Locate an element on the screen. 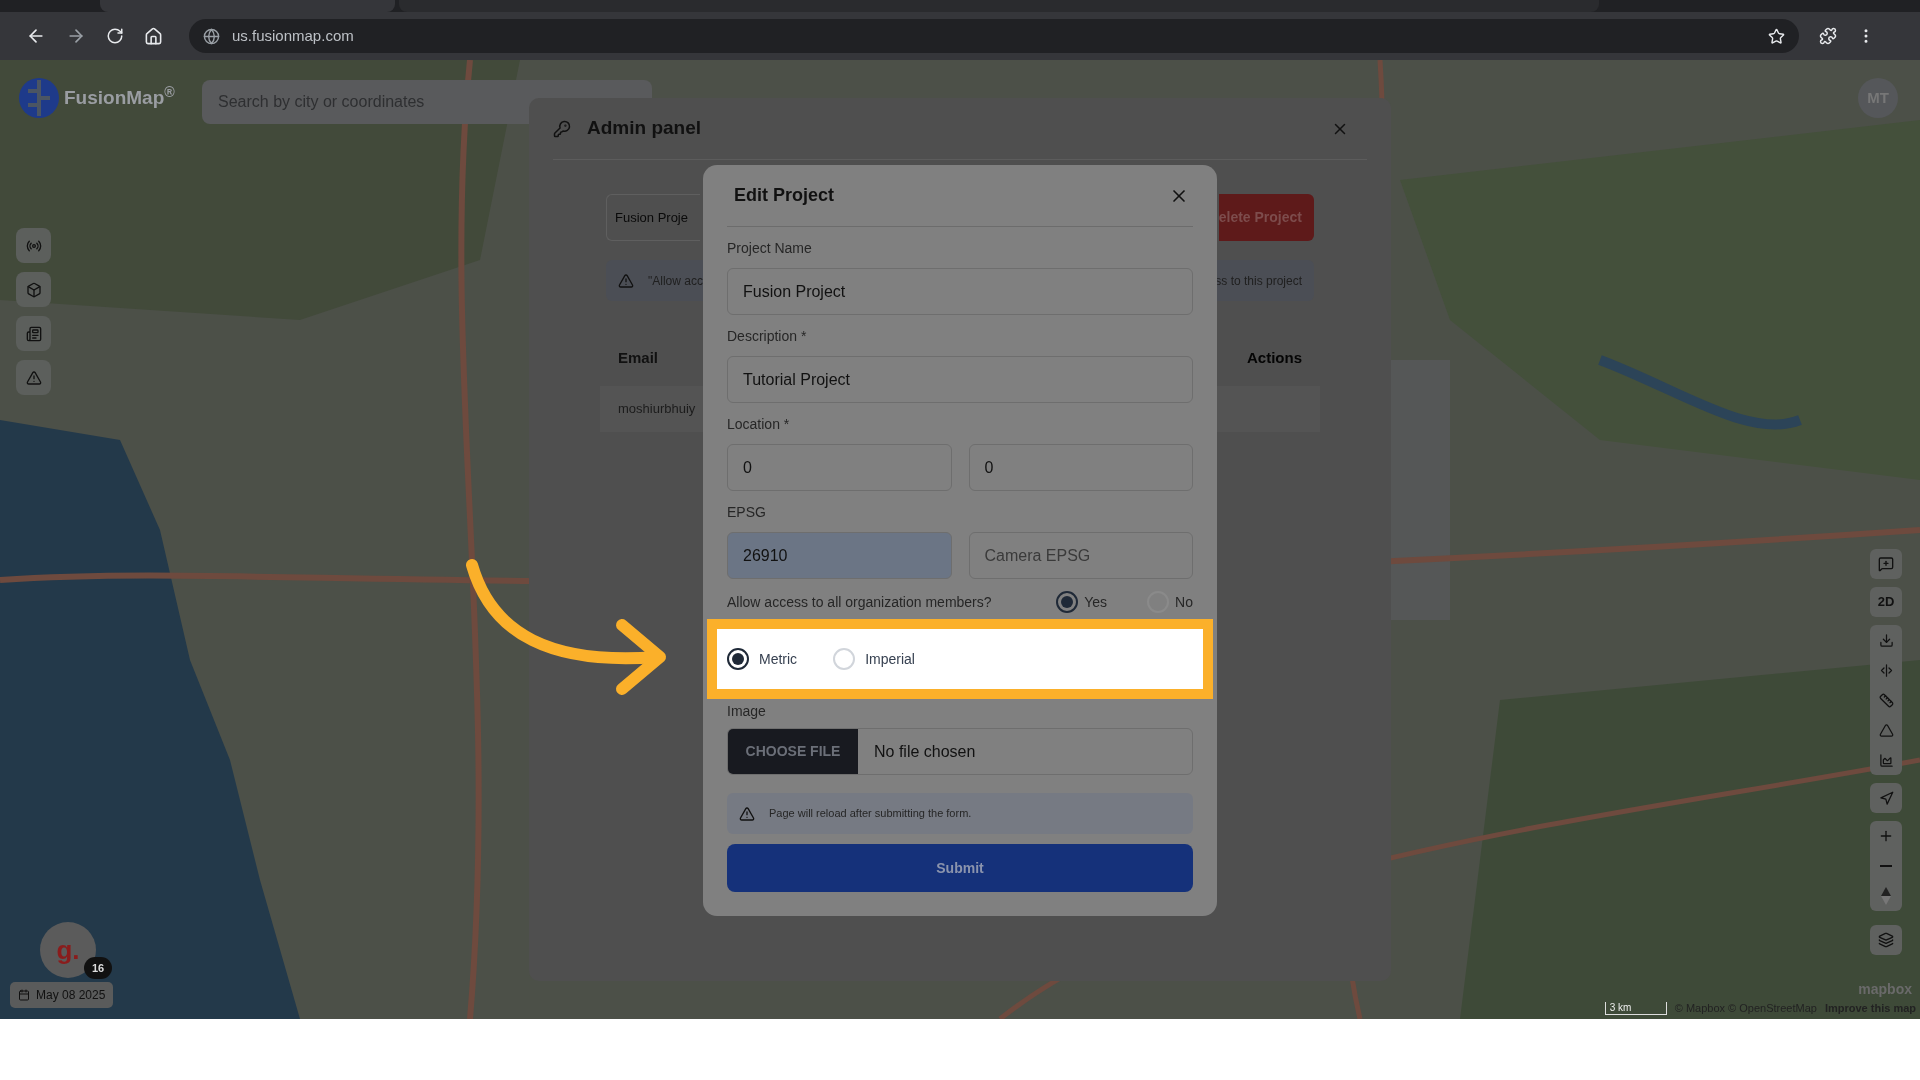 The width and height of the screenshot is (1920, 1080). home-icon is located at coordinates (153, 36).